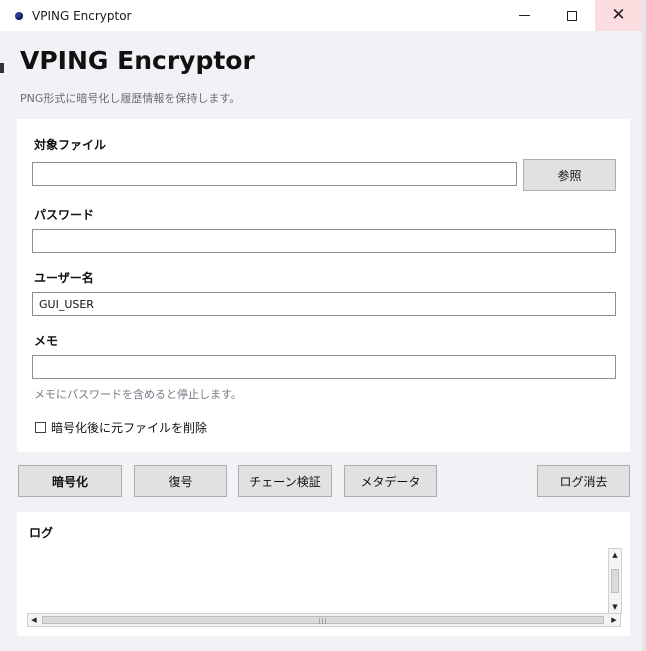 This screenshot has height=651, width=646. Describe the element at coordinates (82, 15) in the screenshot. I see `window-title: VPING Encryptor` at that location.